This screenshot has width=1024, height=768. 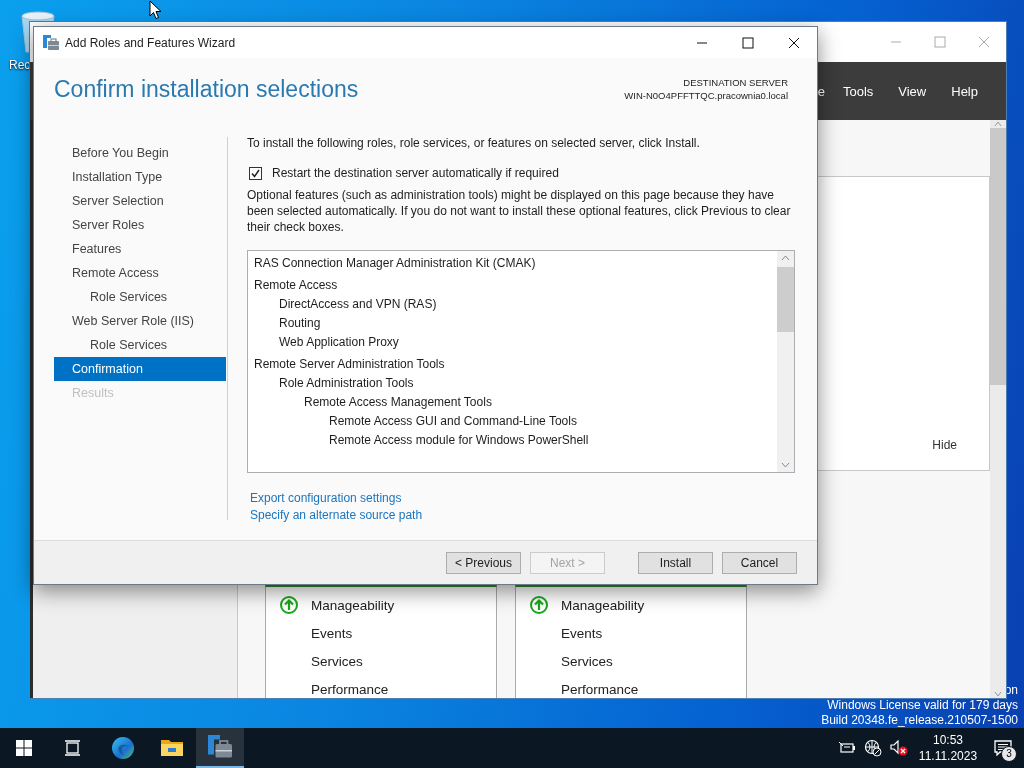 I want to click on wizard-step: Web Server Role (IIS), so click(x=140, y=321).